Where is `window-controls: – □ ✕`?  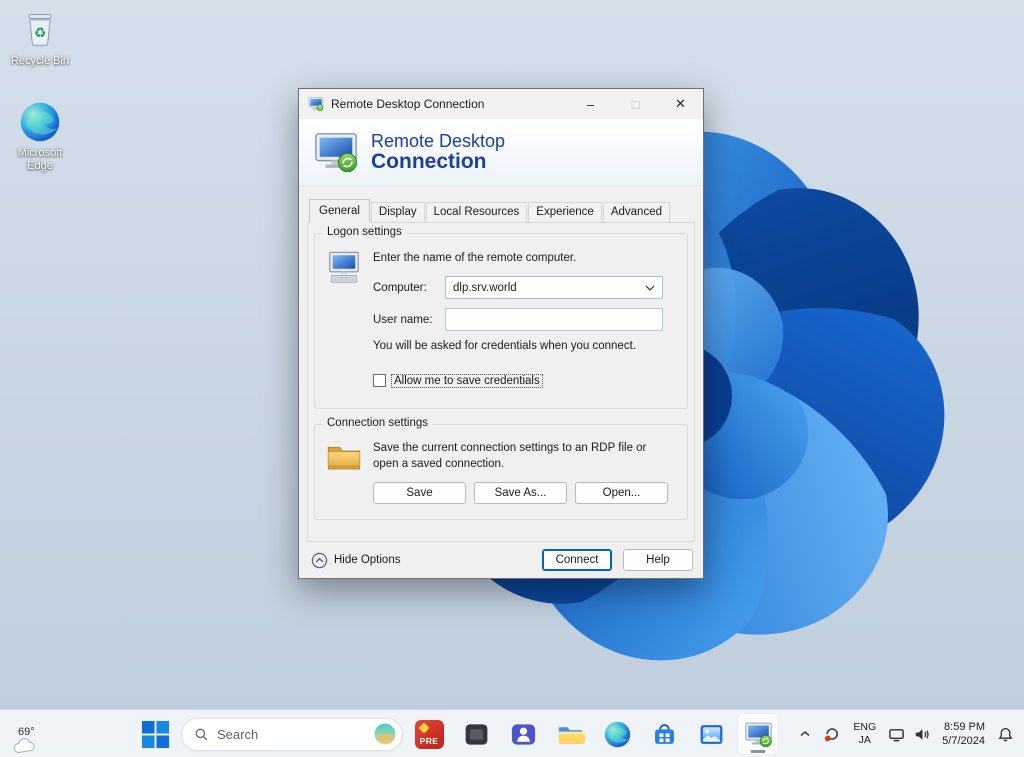
window-controls: – □ ✕ is located at coordinates (635, 104).